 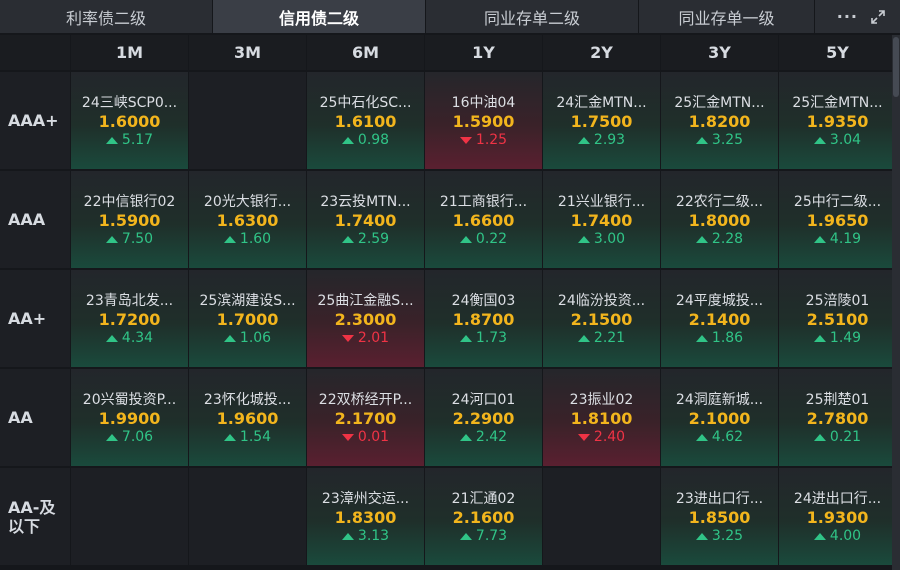 I want to click on bond-yield: 1.8700, so click(x=483, y=319).